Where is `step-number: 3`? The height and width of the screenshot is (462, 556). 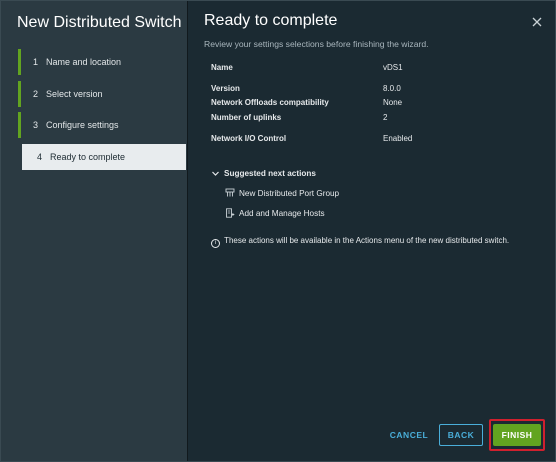
step-number: 3 is located at coordinates (36, 125).